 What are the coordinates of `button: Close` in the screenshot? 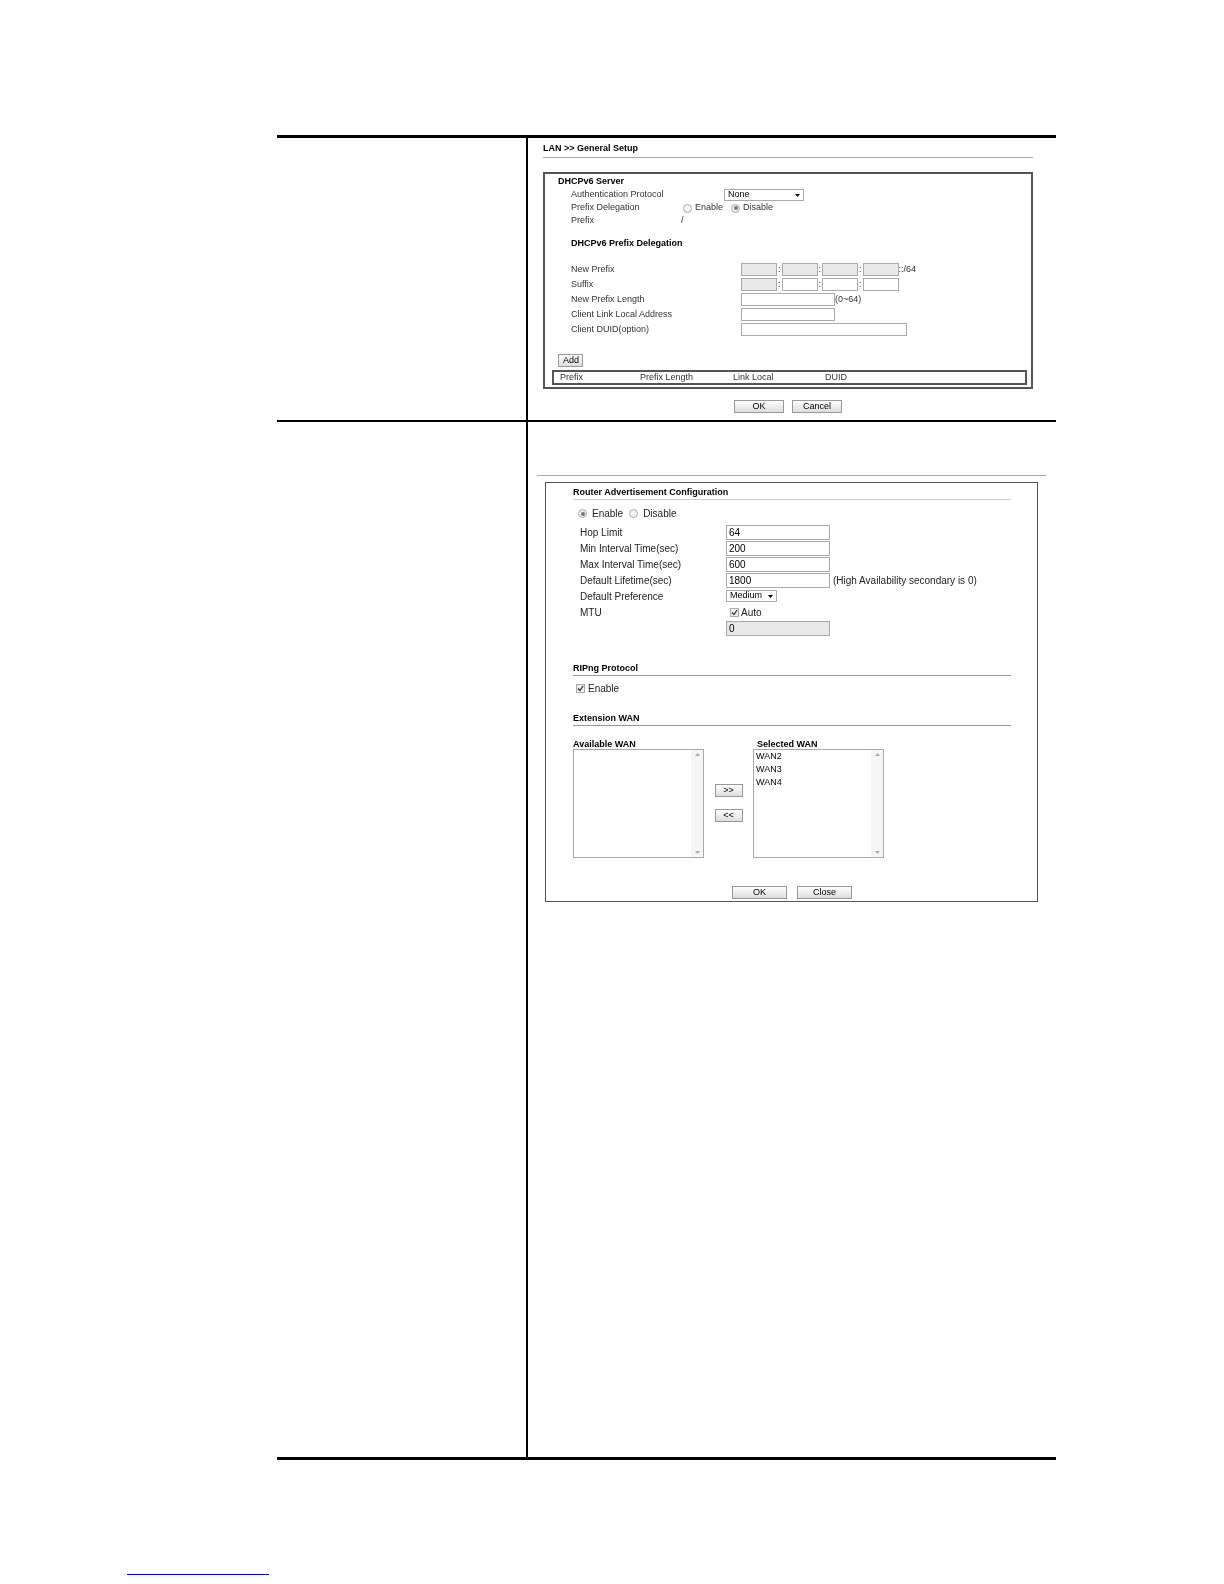 It's located at (824, 892).